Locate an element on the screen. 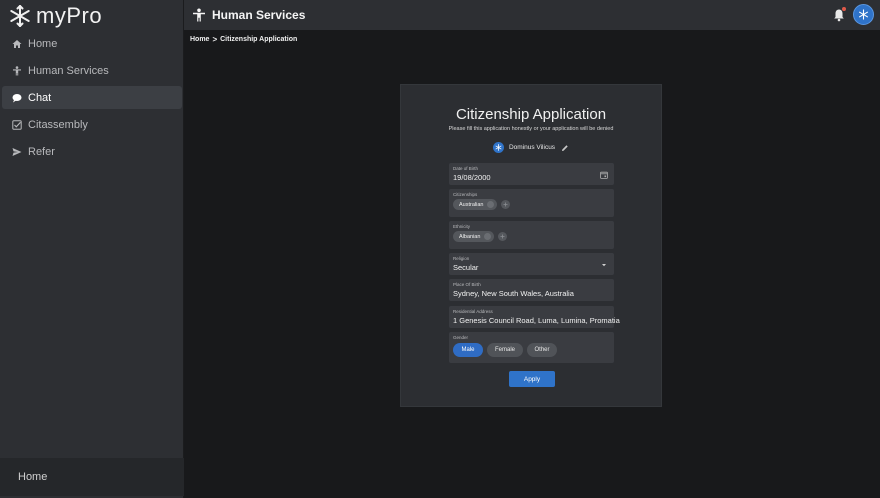 The width and height of the screenshot is (880, 498). sidebar-bottom-home: Home is located at coordinates (92, 477).